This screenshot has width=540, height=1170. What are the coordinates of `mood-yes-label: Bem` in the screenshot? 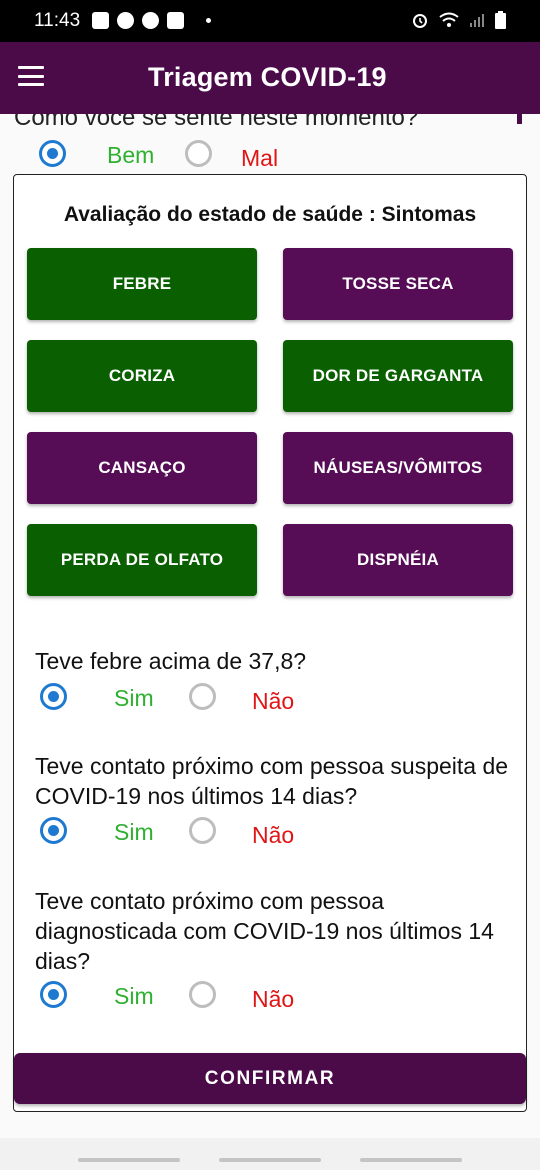 It's located at (130, 155).